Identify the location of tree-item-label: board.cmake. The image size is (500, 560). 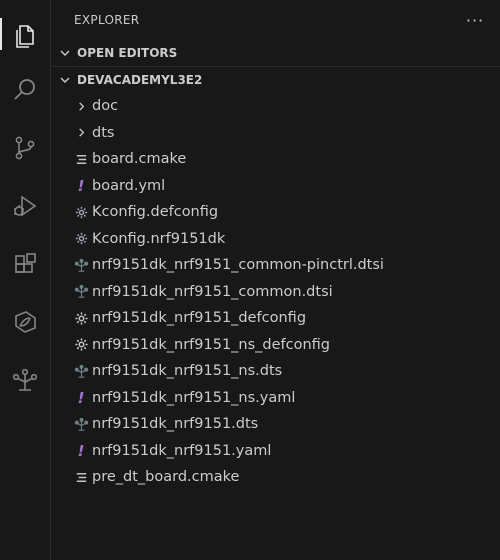
(139, 159).